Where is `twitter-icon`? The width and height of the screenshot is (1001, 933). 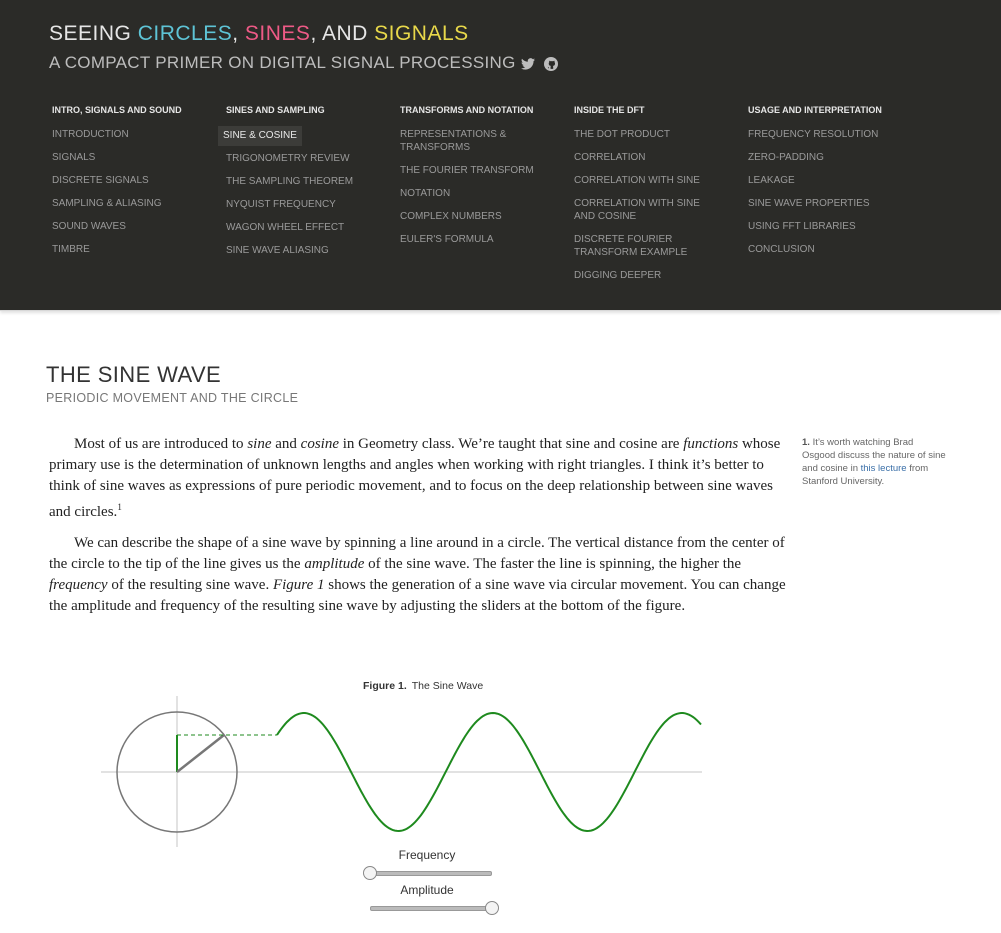 twitter-icon is located at coordinates (528, 64).